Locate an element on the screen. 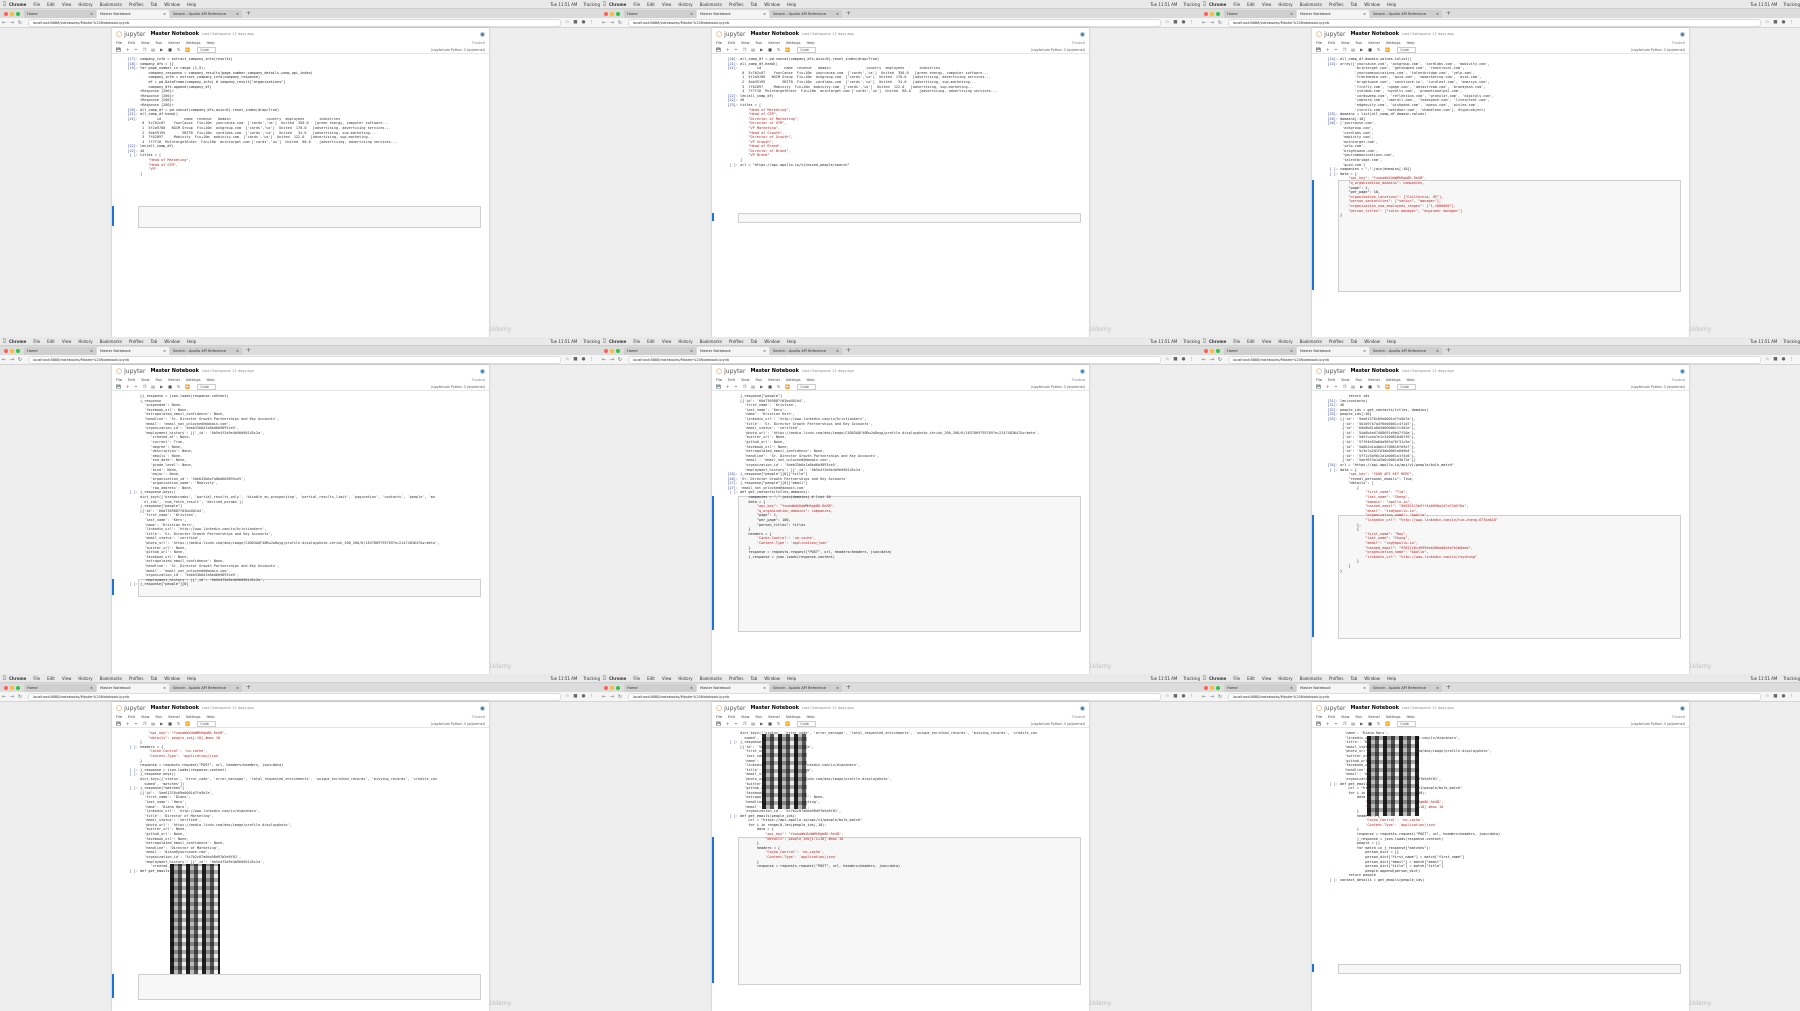 This screenshot has height=1011, width=1800. add-cell-icon: + is located at coordinates (727, 49).